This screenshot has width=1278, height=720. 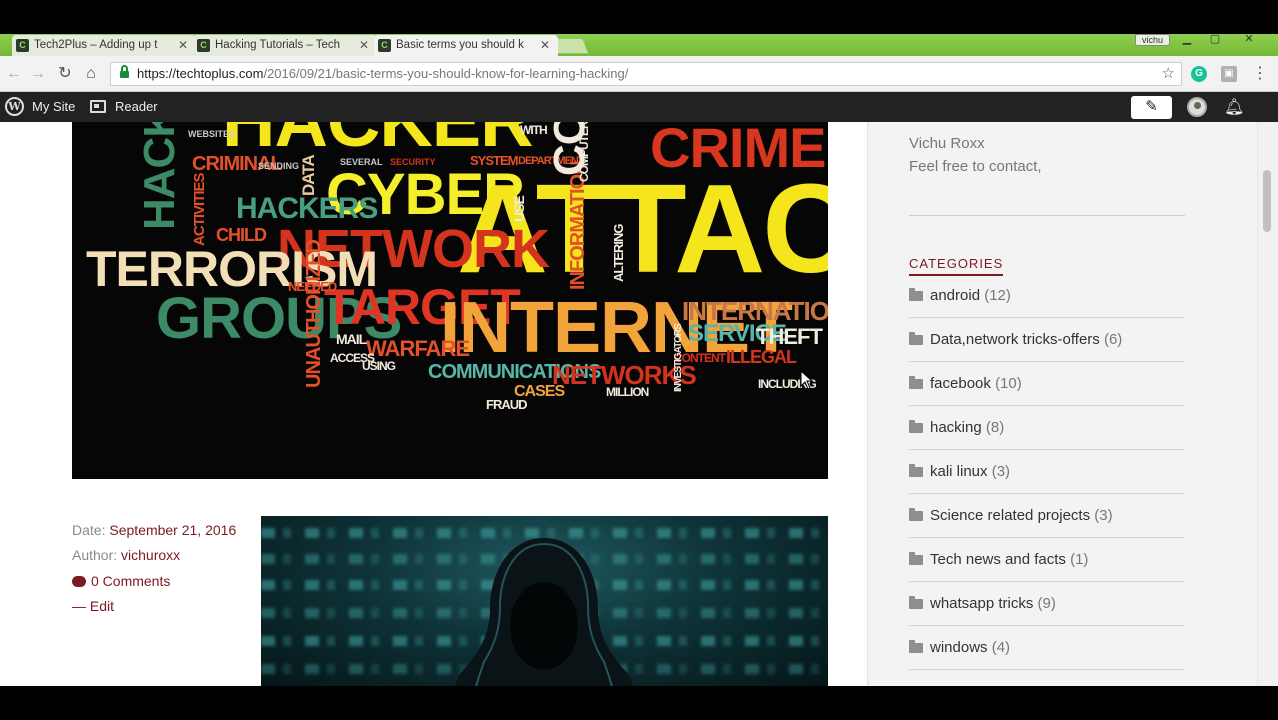 What do you see at coordinates (1260, 74) in the screenshot?
I see `menu-icon: ⋮` at bounding box center [1260, 74].